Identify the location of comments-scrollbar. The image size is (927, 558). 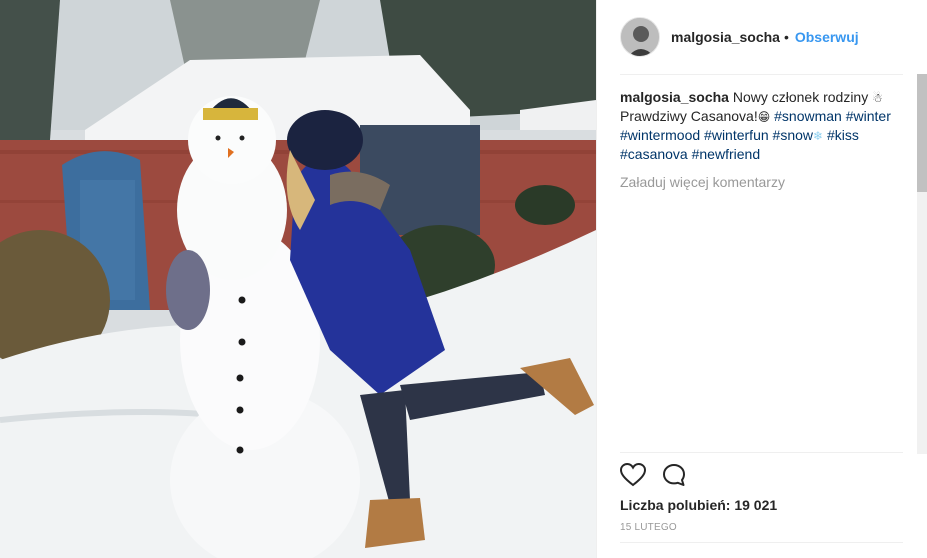
(922, 133).